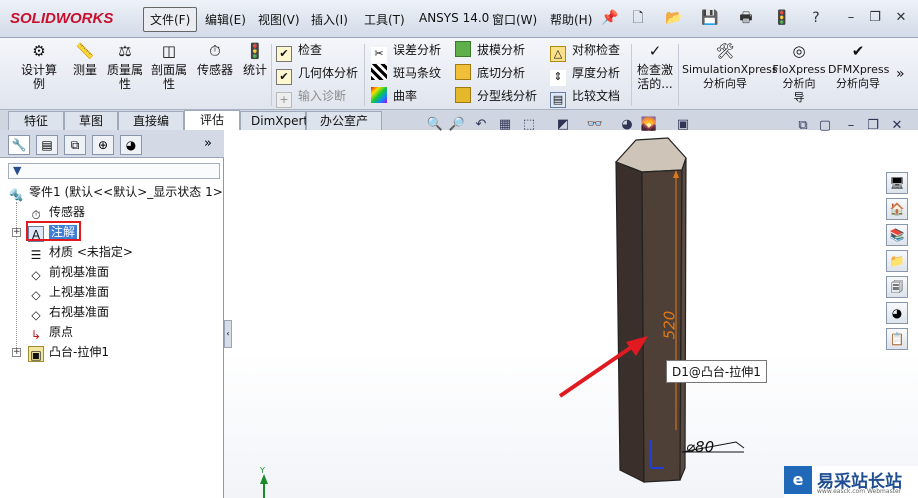 This screenshot has height=498, width=918. What do you see at coordinates (322, 96) in the screenshot?
I see `import-diagnostics-label: 输入诊断` at bounding box center [322, 96].